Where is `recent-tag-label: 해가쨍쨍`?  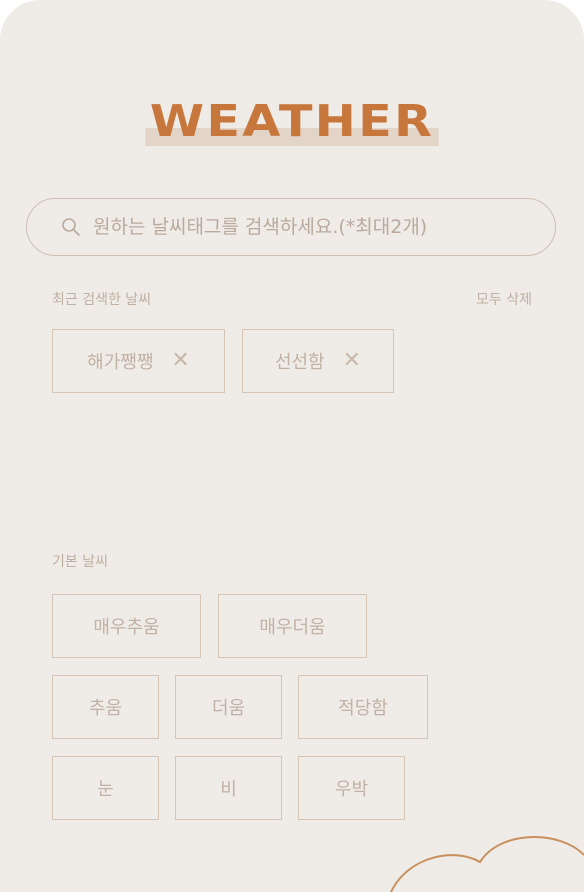
recent-tag-label: 해가쨍쨍 is located at coordinates (120, 362).